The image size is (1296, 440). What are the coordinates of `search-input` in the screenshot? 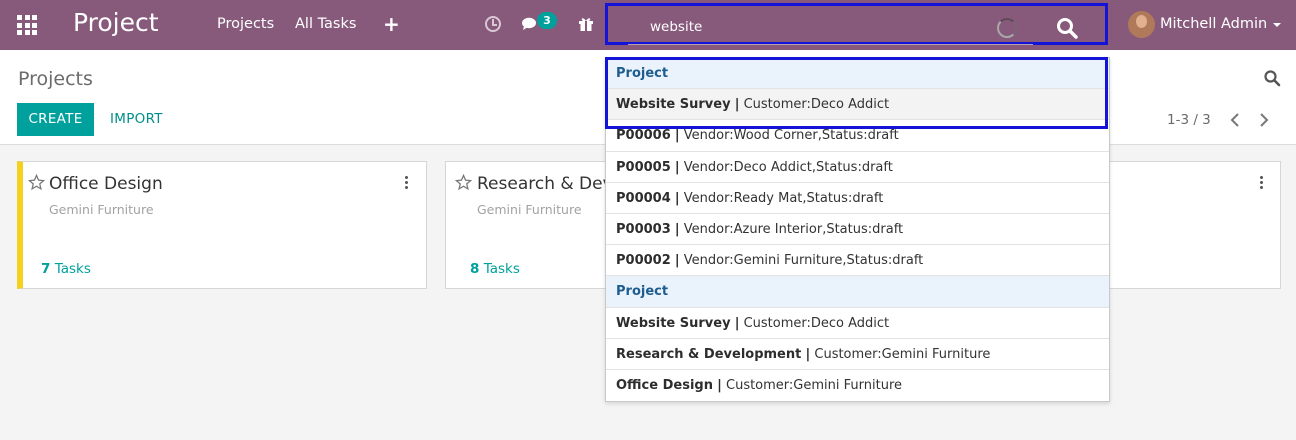 It's located at (815, 27).